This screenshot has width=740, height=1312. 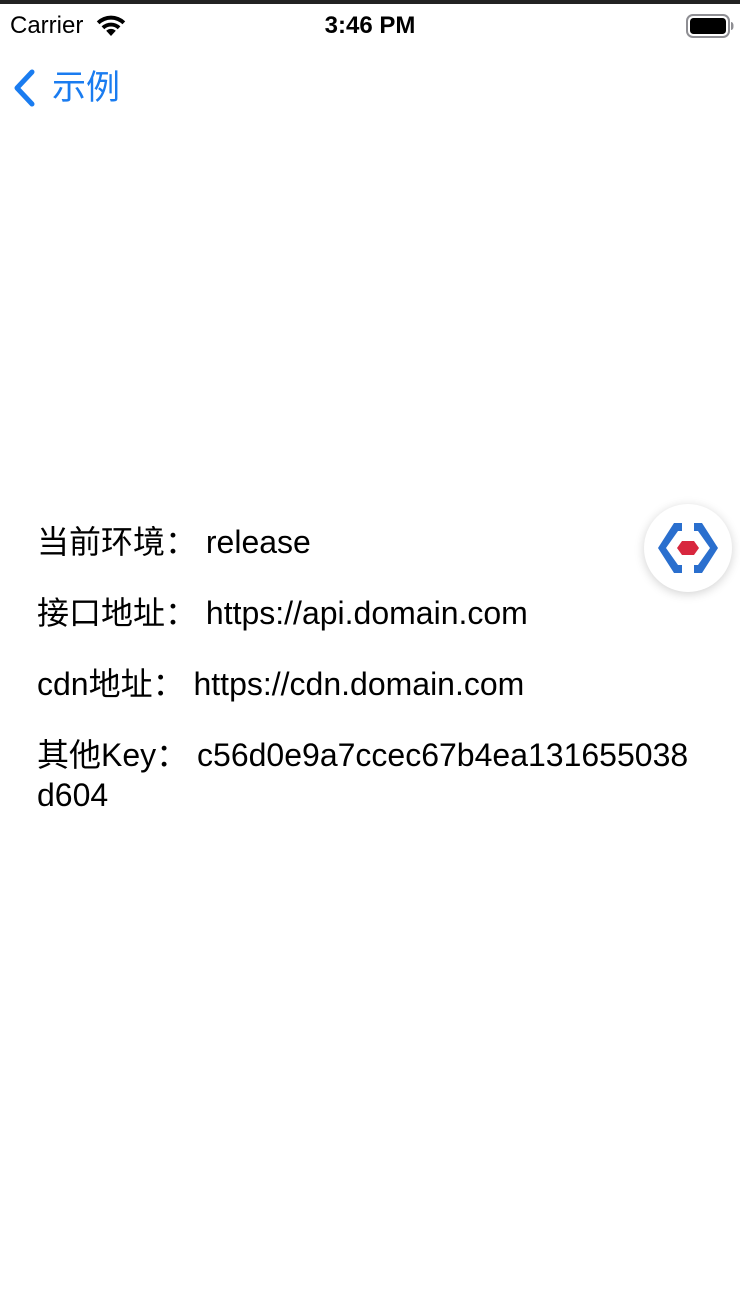 What do you see at coordinates (710, 26) in the screenshot?
I see `battery-icon` at bounding box center [710, 26].